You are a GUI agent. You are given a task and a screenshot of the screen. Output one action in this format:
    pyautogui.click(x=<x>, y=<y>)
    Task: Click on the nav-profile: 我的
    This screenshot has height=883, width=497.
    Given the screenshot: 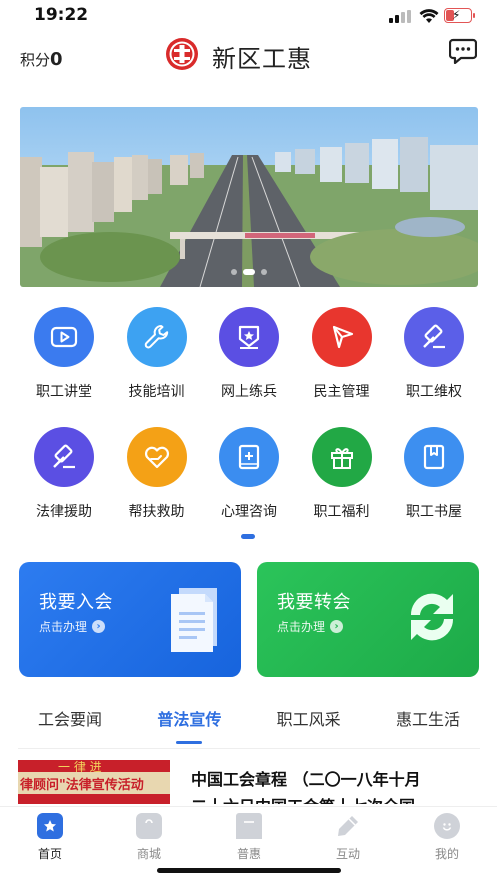 What is the action you would take?
    pyautogui.click(x=447, y=837)
    